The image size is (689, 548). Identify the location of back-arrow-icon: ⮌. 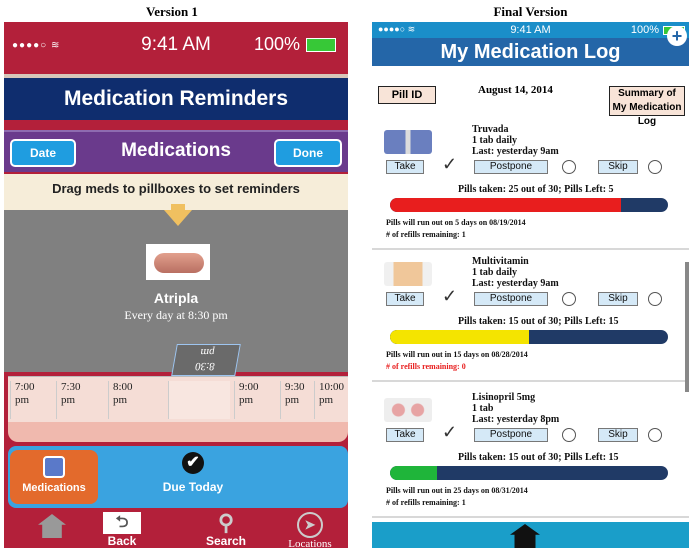
(122, 523).